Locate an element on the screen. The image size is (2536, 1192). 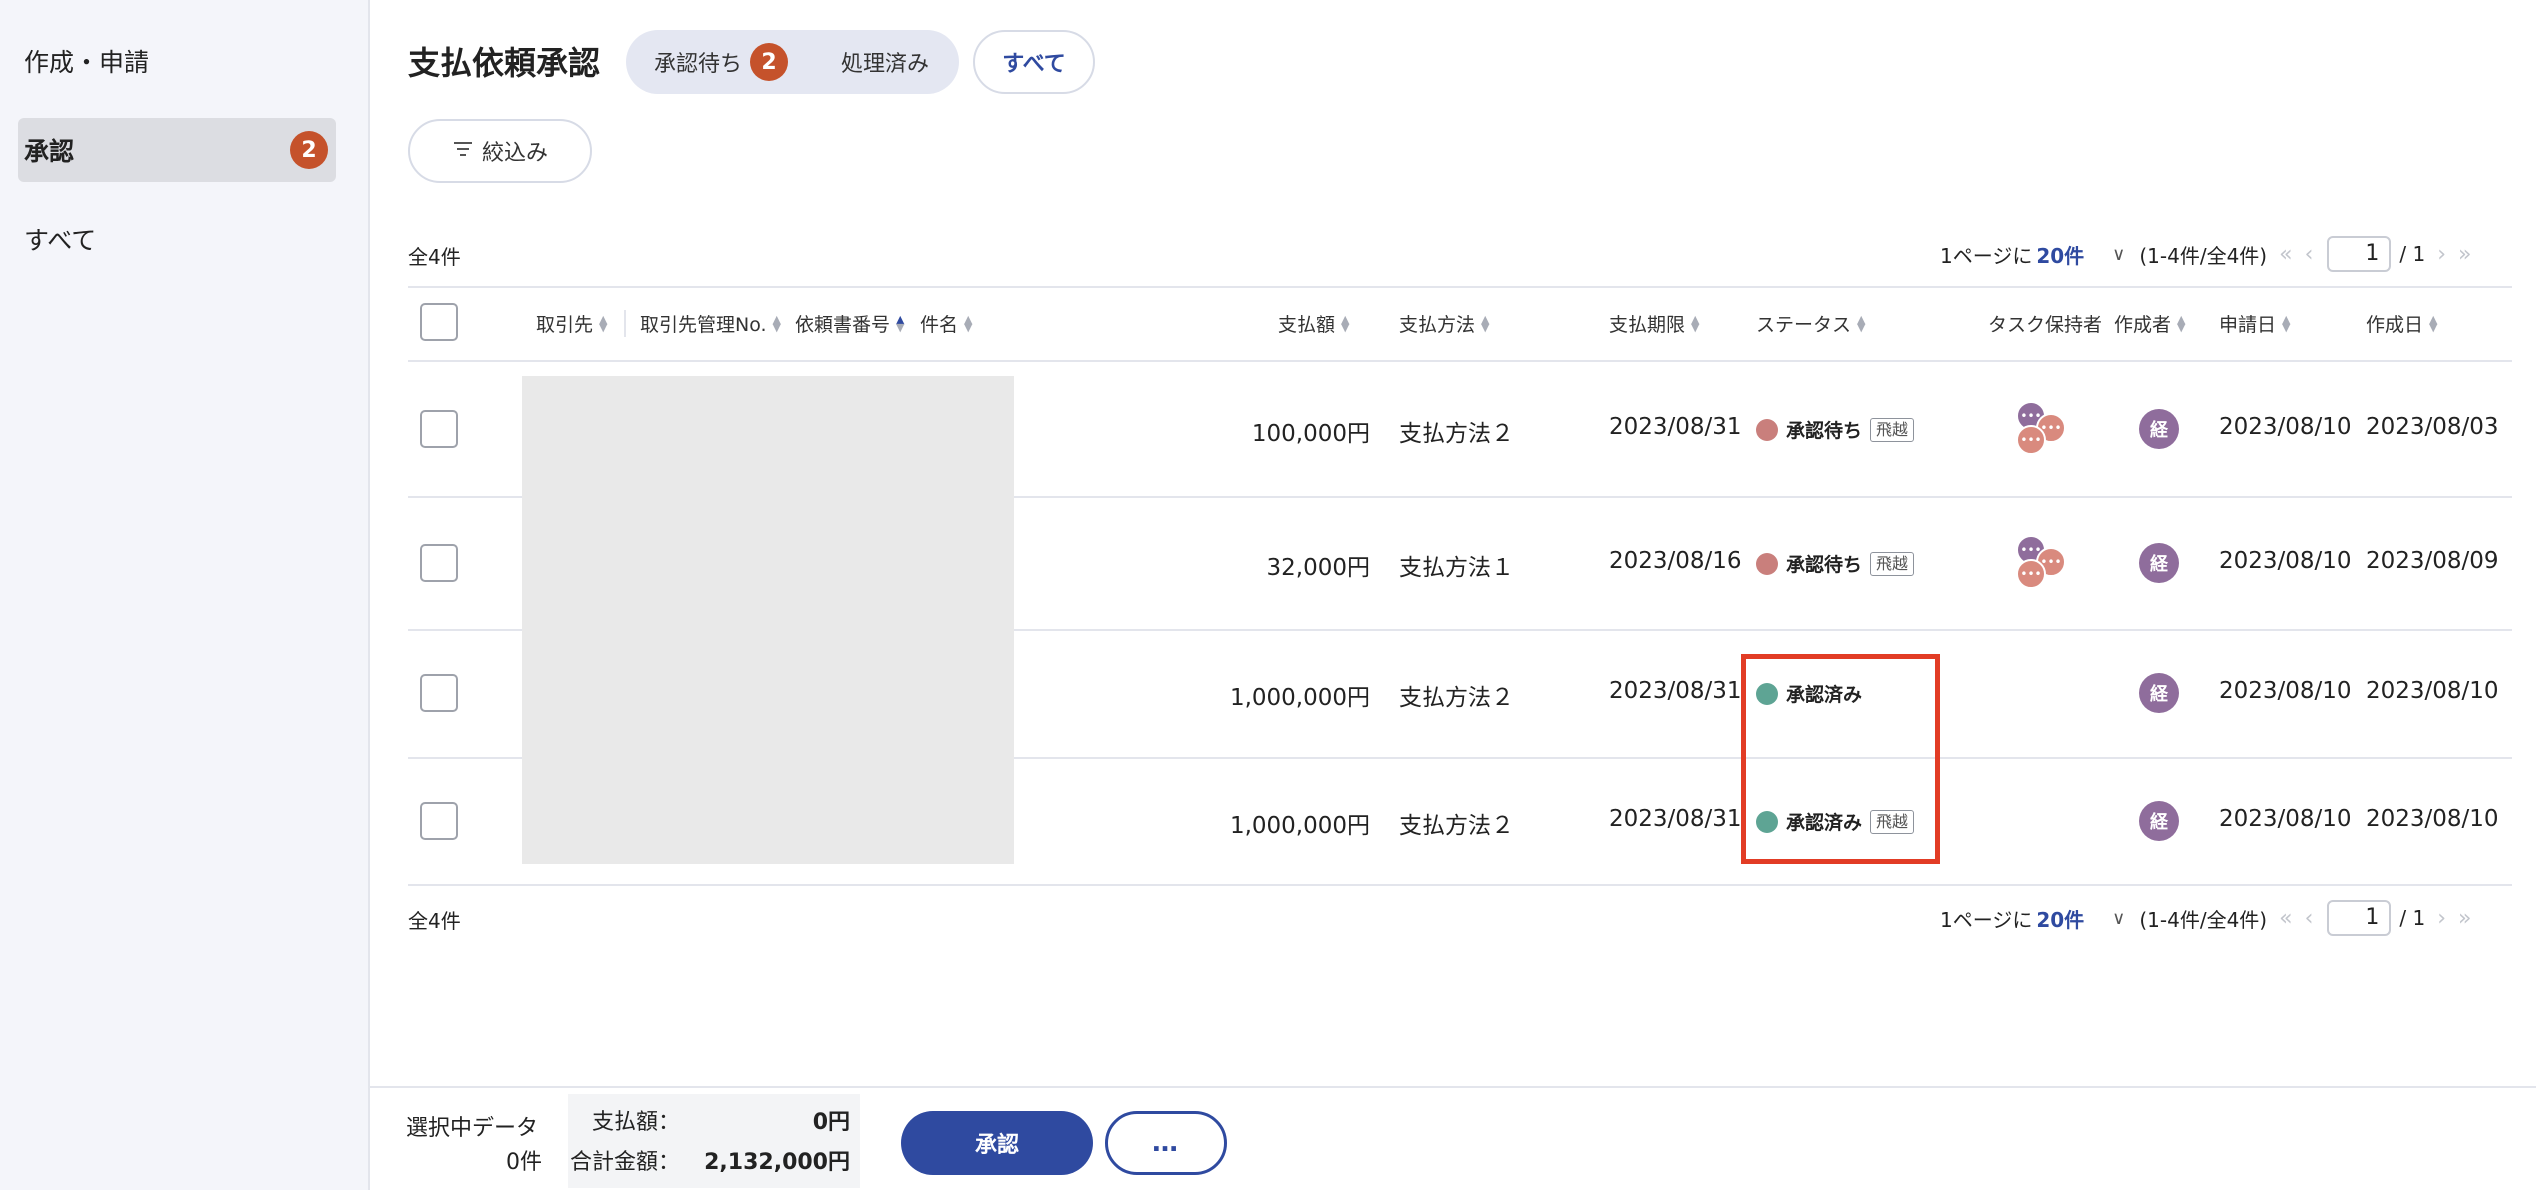
column-header-applied: 申請日 ▲ ▼ is located at coordinates (2254, 323).